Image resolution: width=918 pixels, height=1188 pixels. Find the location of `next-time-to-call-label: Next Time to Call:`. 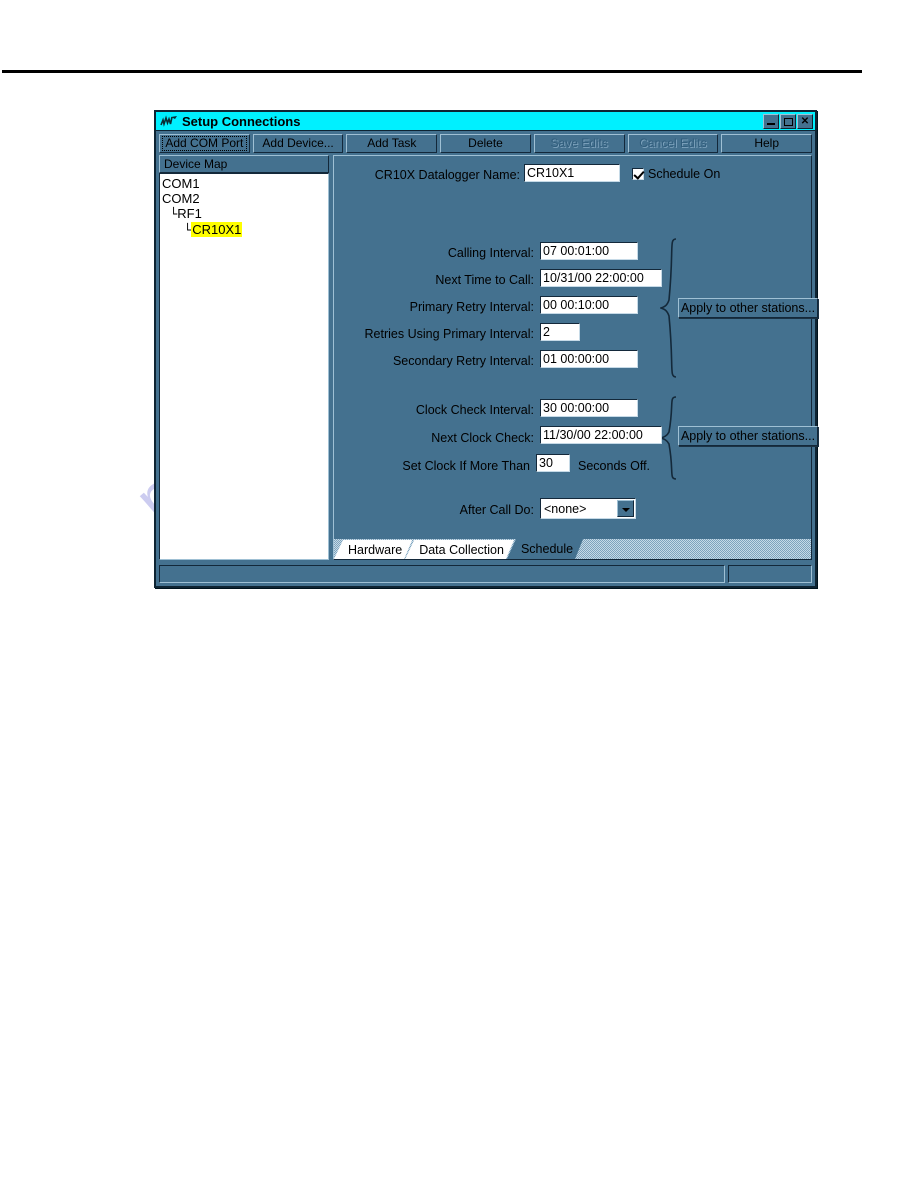

next-time-to-call-label: Next Time to Call: is located at coordinates (484, 280).